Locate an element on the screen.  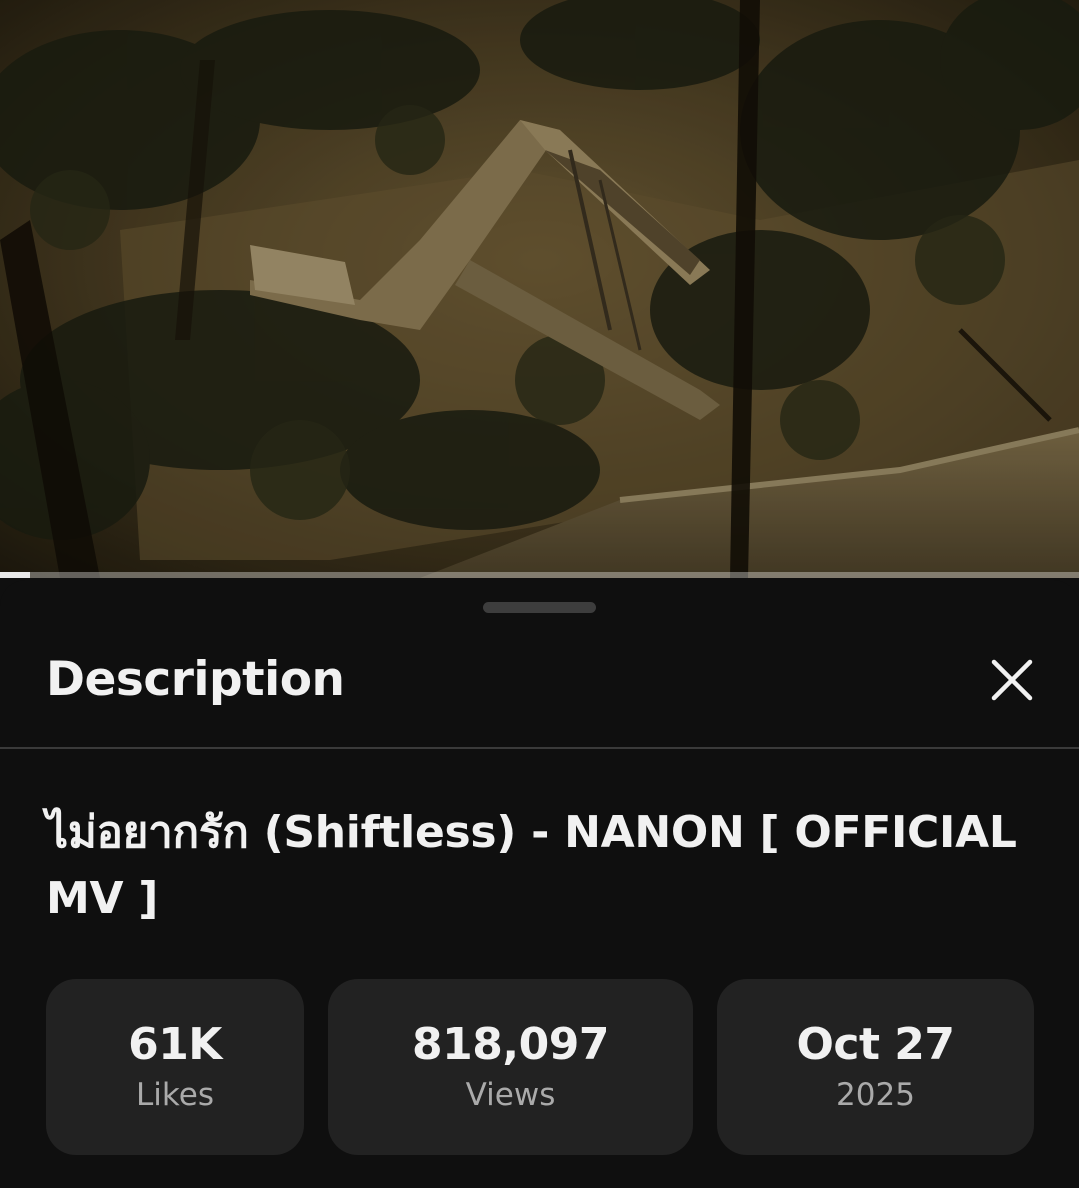
close-button is located at coordinates (1012, 680).